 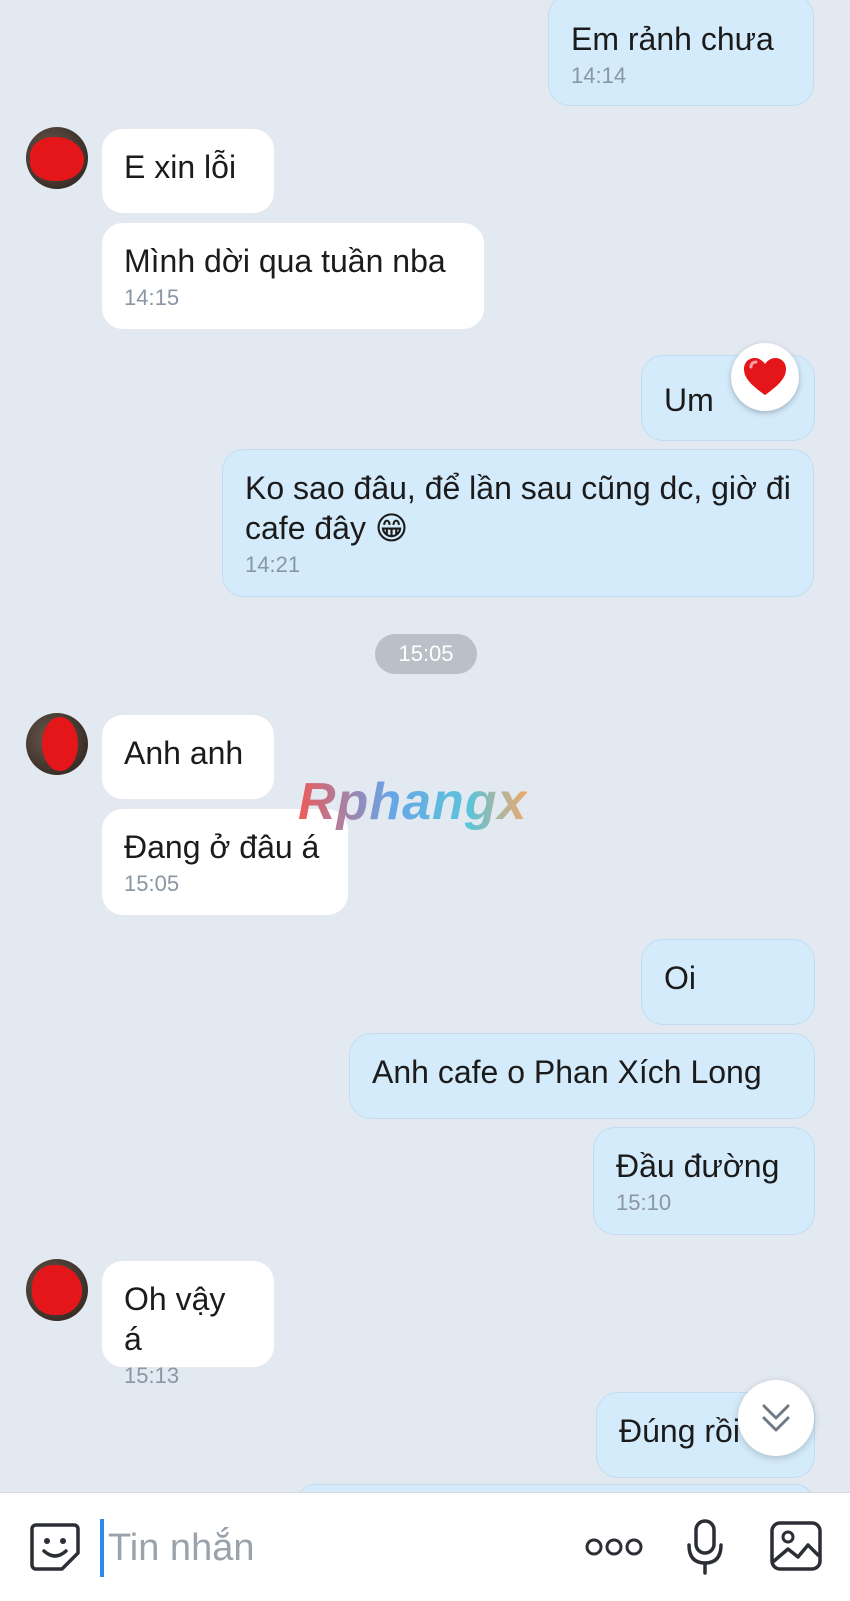 I want to click on message-text: Oi, so click(x=680, y=978).